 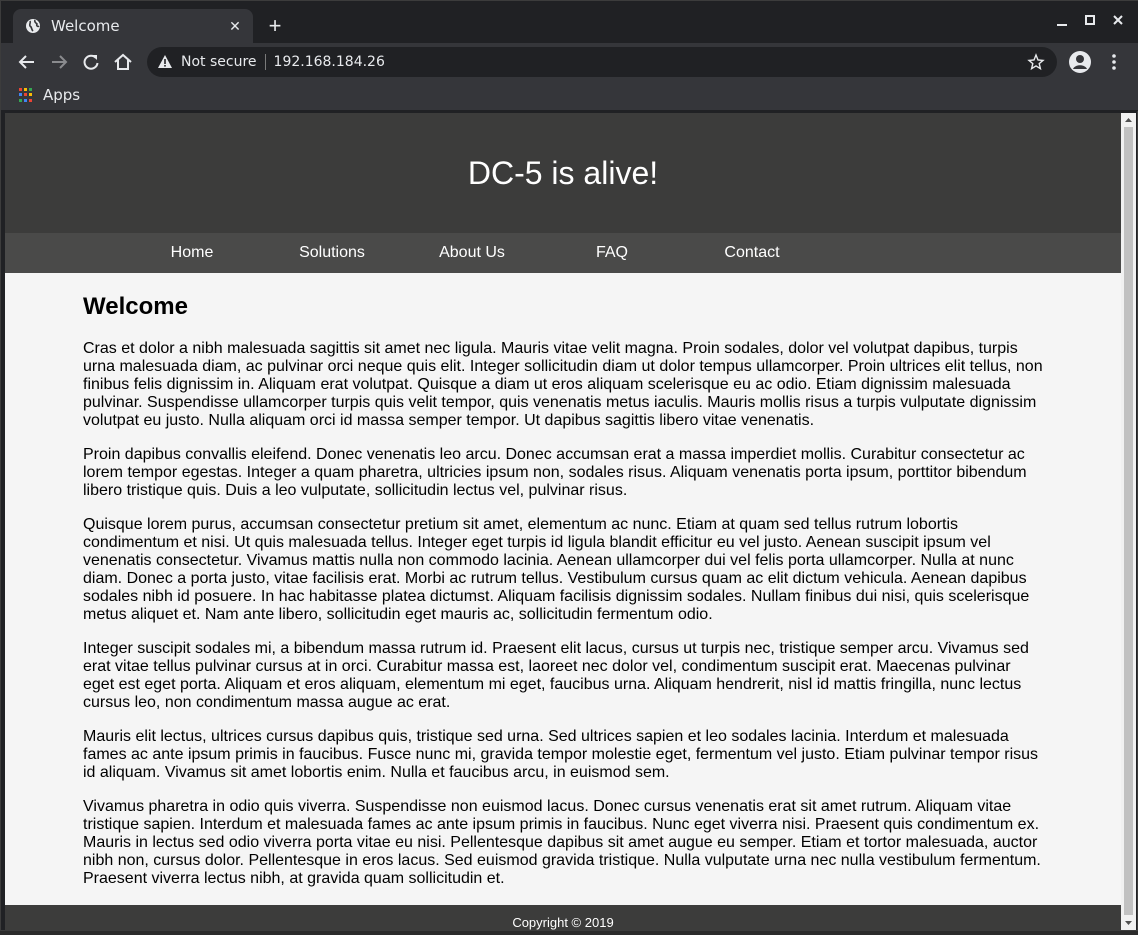 What do you see at coordinates (1128, 120) in the screenshot?
I see `scroll-up-icon` at bounding box center [1128, 120].